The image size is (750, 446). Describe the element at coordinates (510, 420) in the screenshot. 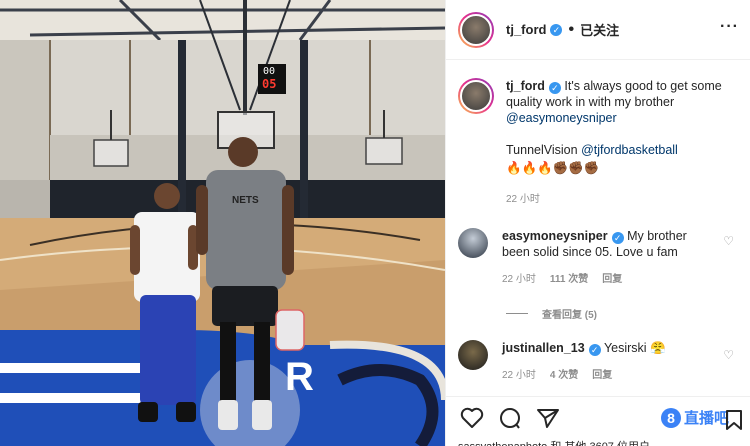

I see `comment-bubble-icon` at that location.